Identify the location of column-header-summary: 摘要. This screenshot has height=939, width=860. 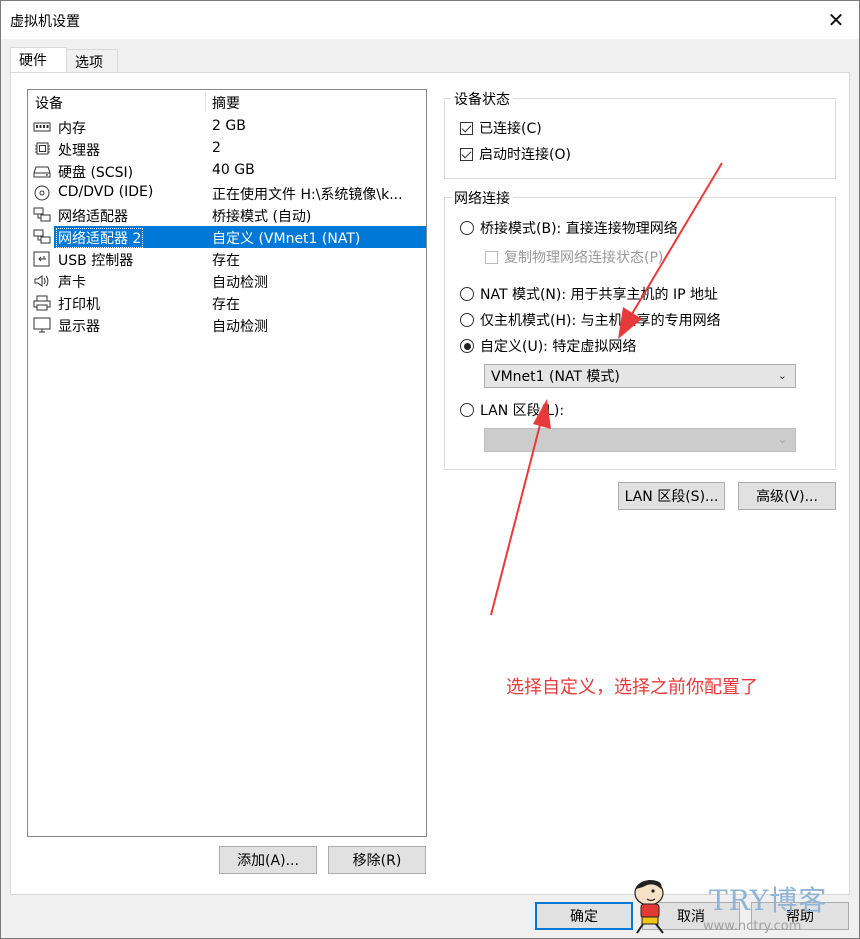
(226, 103).